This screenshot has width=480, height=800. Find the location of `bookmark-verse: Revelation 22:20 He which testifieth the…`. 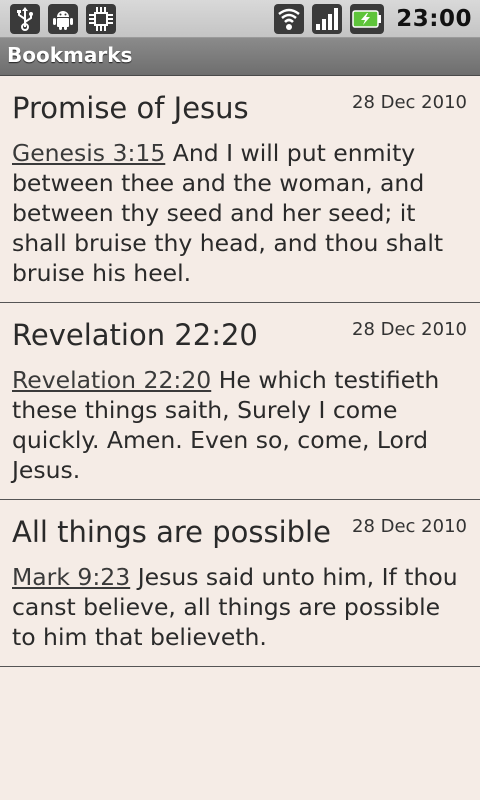

bookmark-verse: Revelation 22:20 He which testifieth the… is located at coordinates (240, 425).